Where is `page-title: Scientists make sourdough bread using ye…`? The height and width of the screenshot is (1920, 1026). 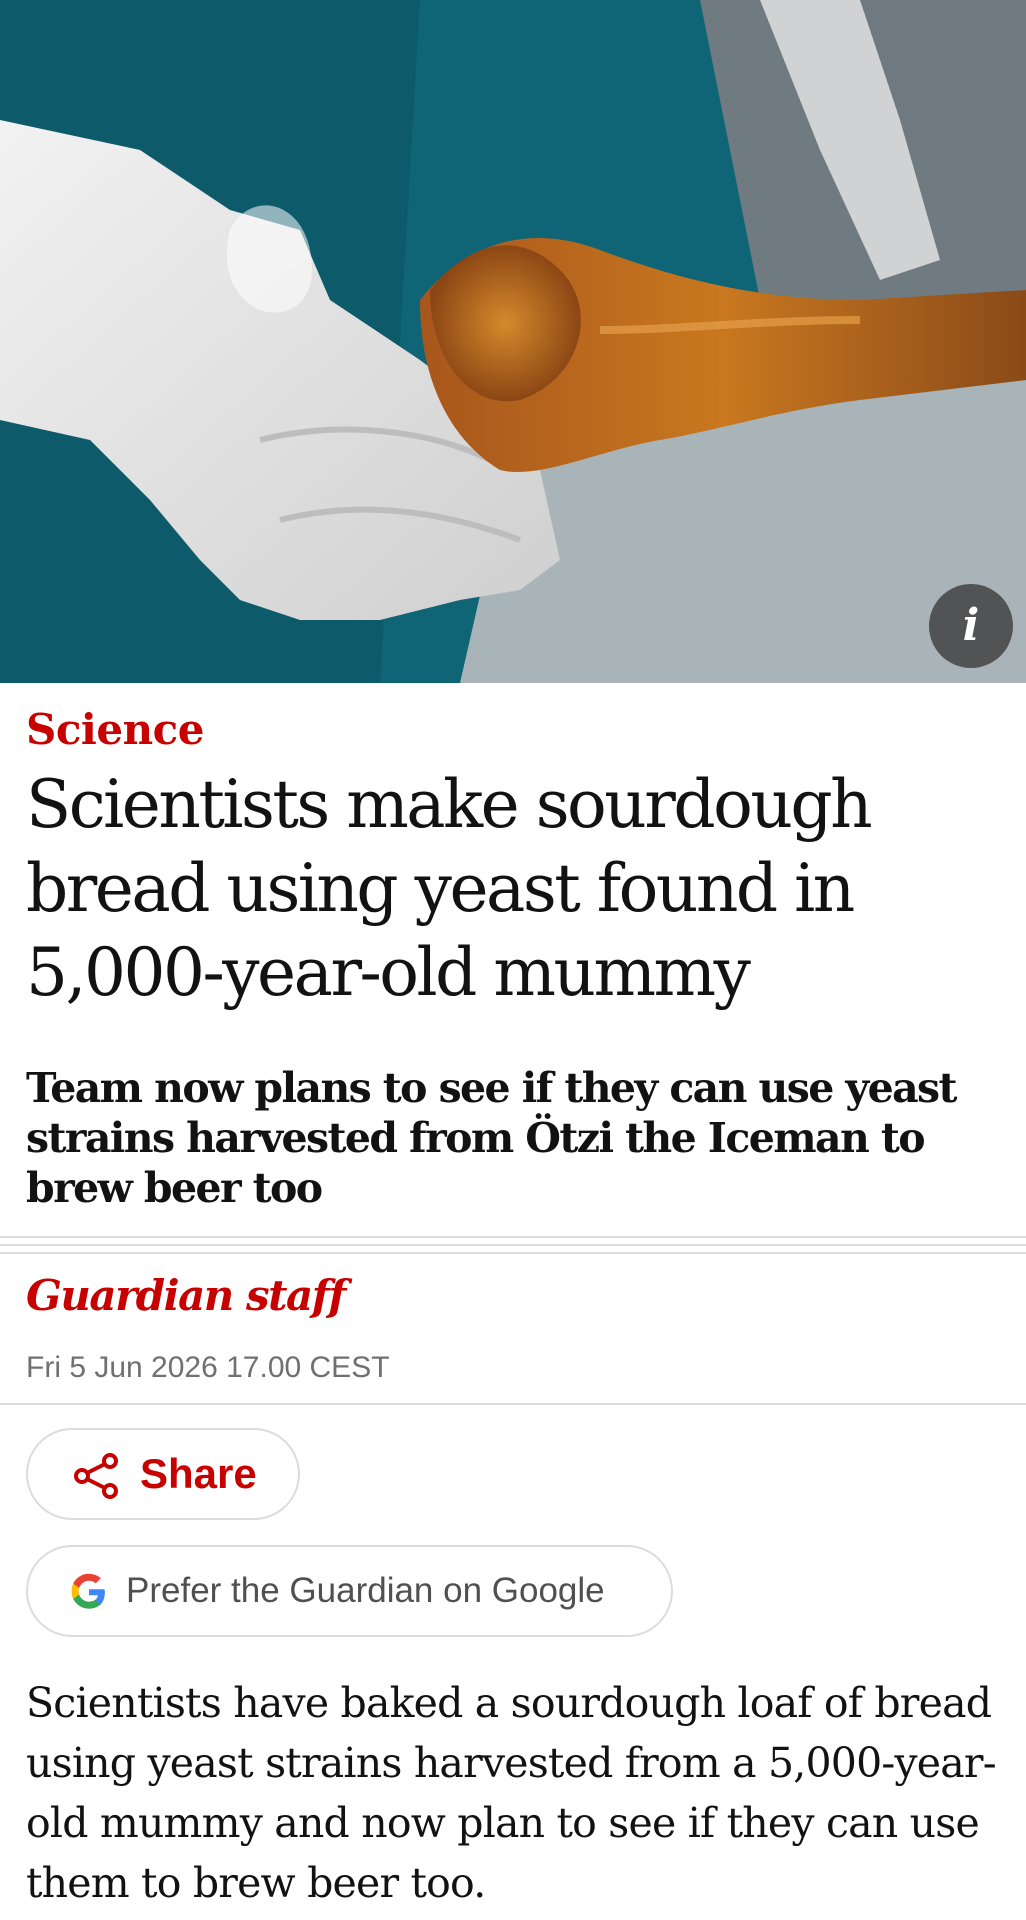 page-title: Scientists make sourdough bread using ye… is located at coordinates (449, 888).